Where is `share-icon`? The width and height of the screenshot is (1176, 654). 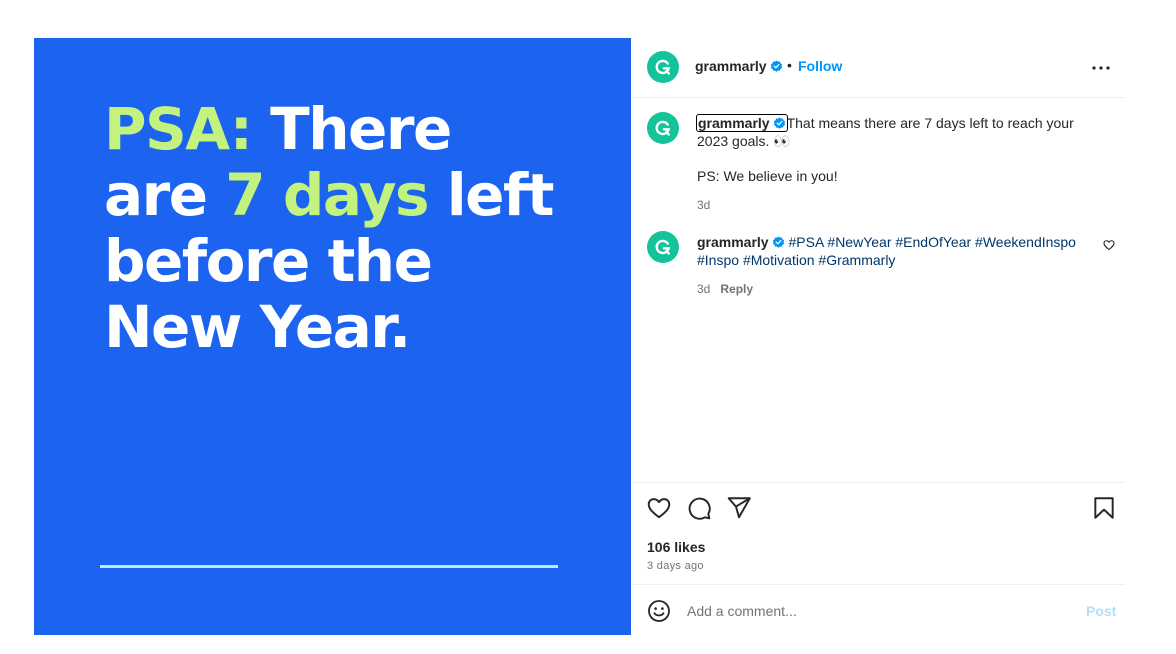
share-icon is located at coordinates (739, 508).